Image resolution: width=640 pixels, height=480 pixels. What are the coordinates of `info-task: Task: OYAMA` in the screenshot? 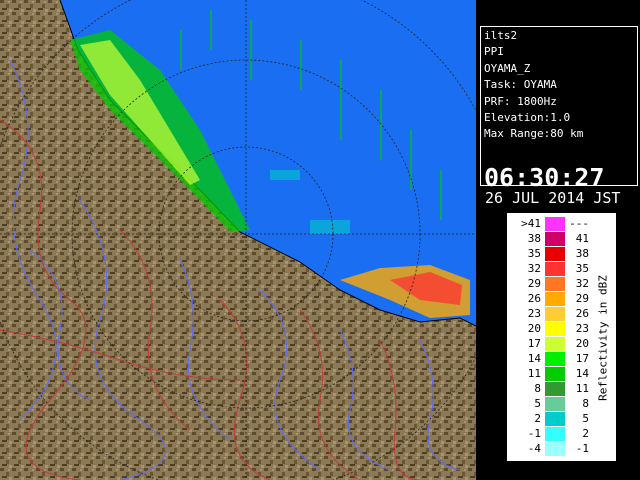 It's located at (520, 84).